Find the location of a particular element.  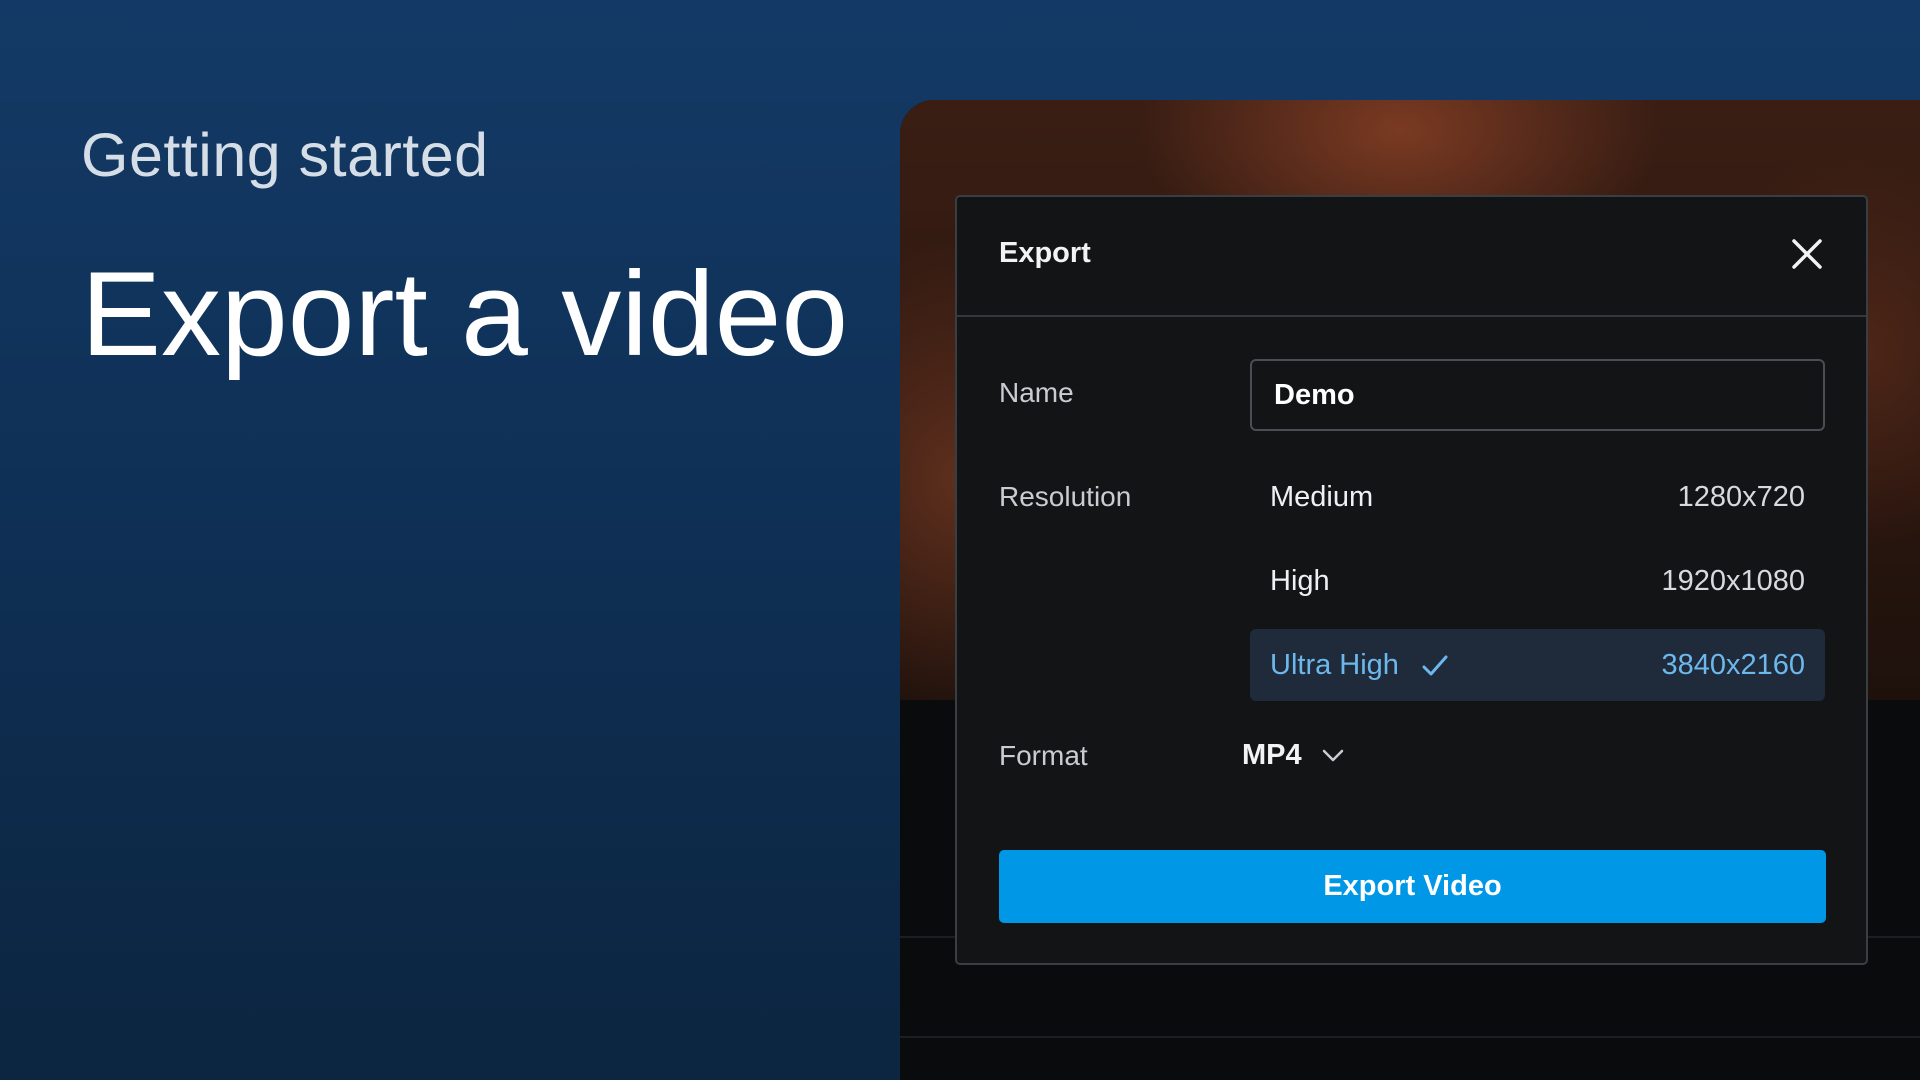

export-video-button: Export Video is located at coordinates (1412, 886).